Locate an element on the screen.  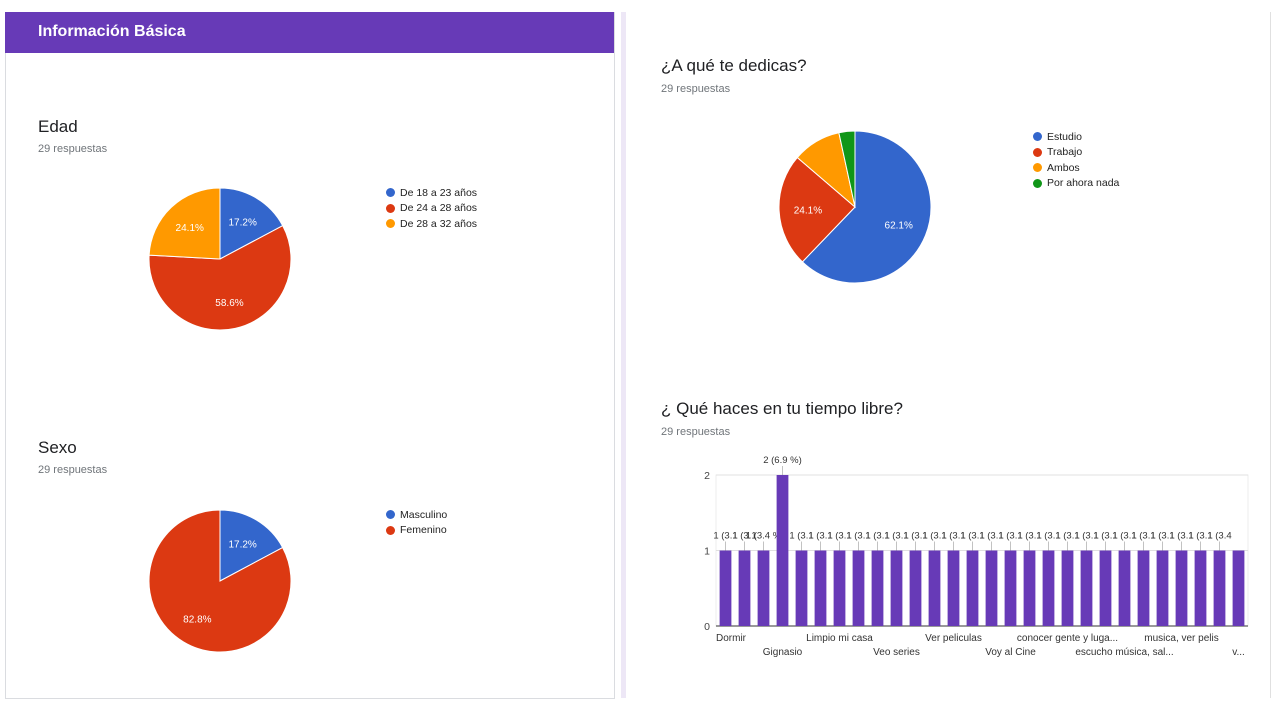
response-count-edad: 29 respuestas is located at coordinates (73, 149).